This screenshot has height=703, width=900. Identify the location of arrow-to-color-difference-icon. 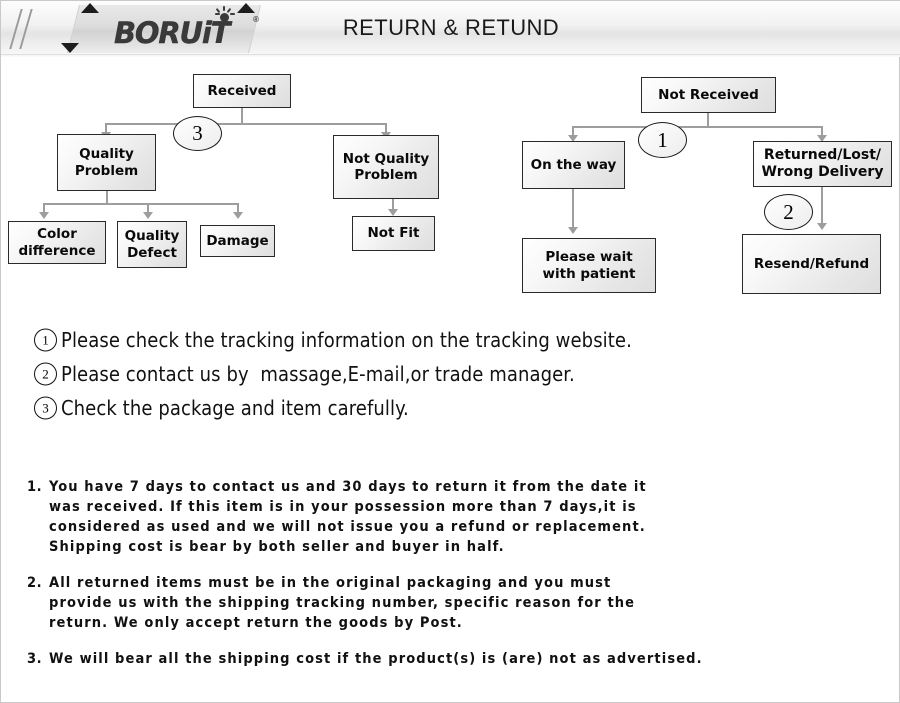
(44, 215).